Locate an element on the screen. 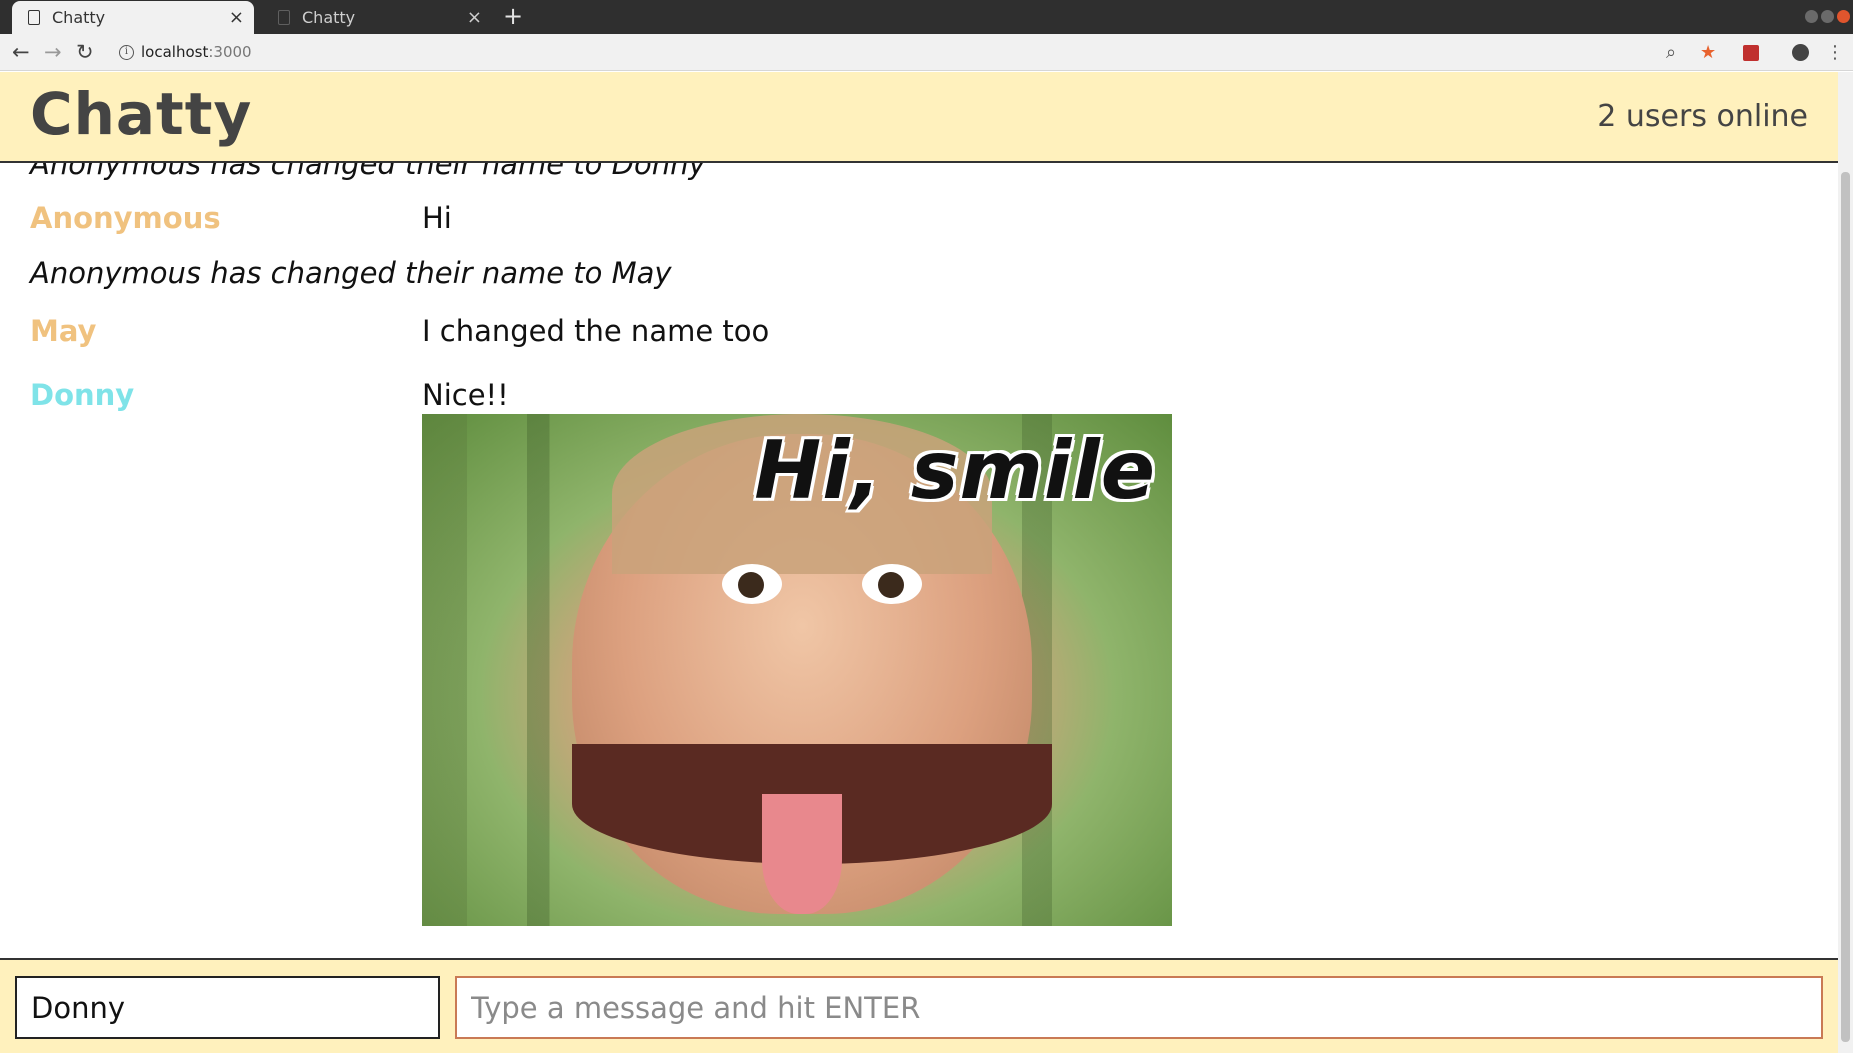 This screenshot has width=1853, height=1053. system-notification: Anonymous has changed their name to May is located at coordinates (351, 273).